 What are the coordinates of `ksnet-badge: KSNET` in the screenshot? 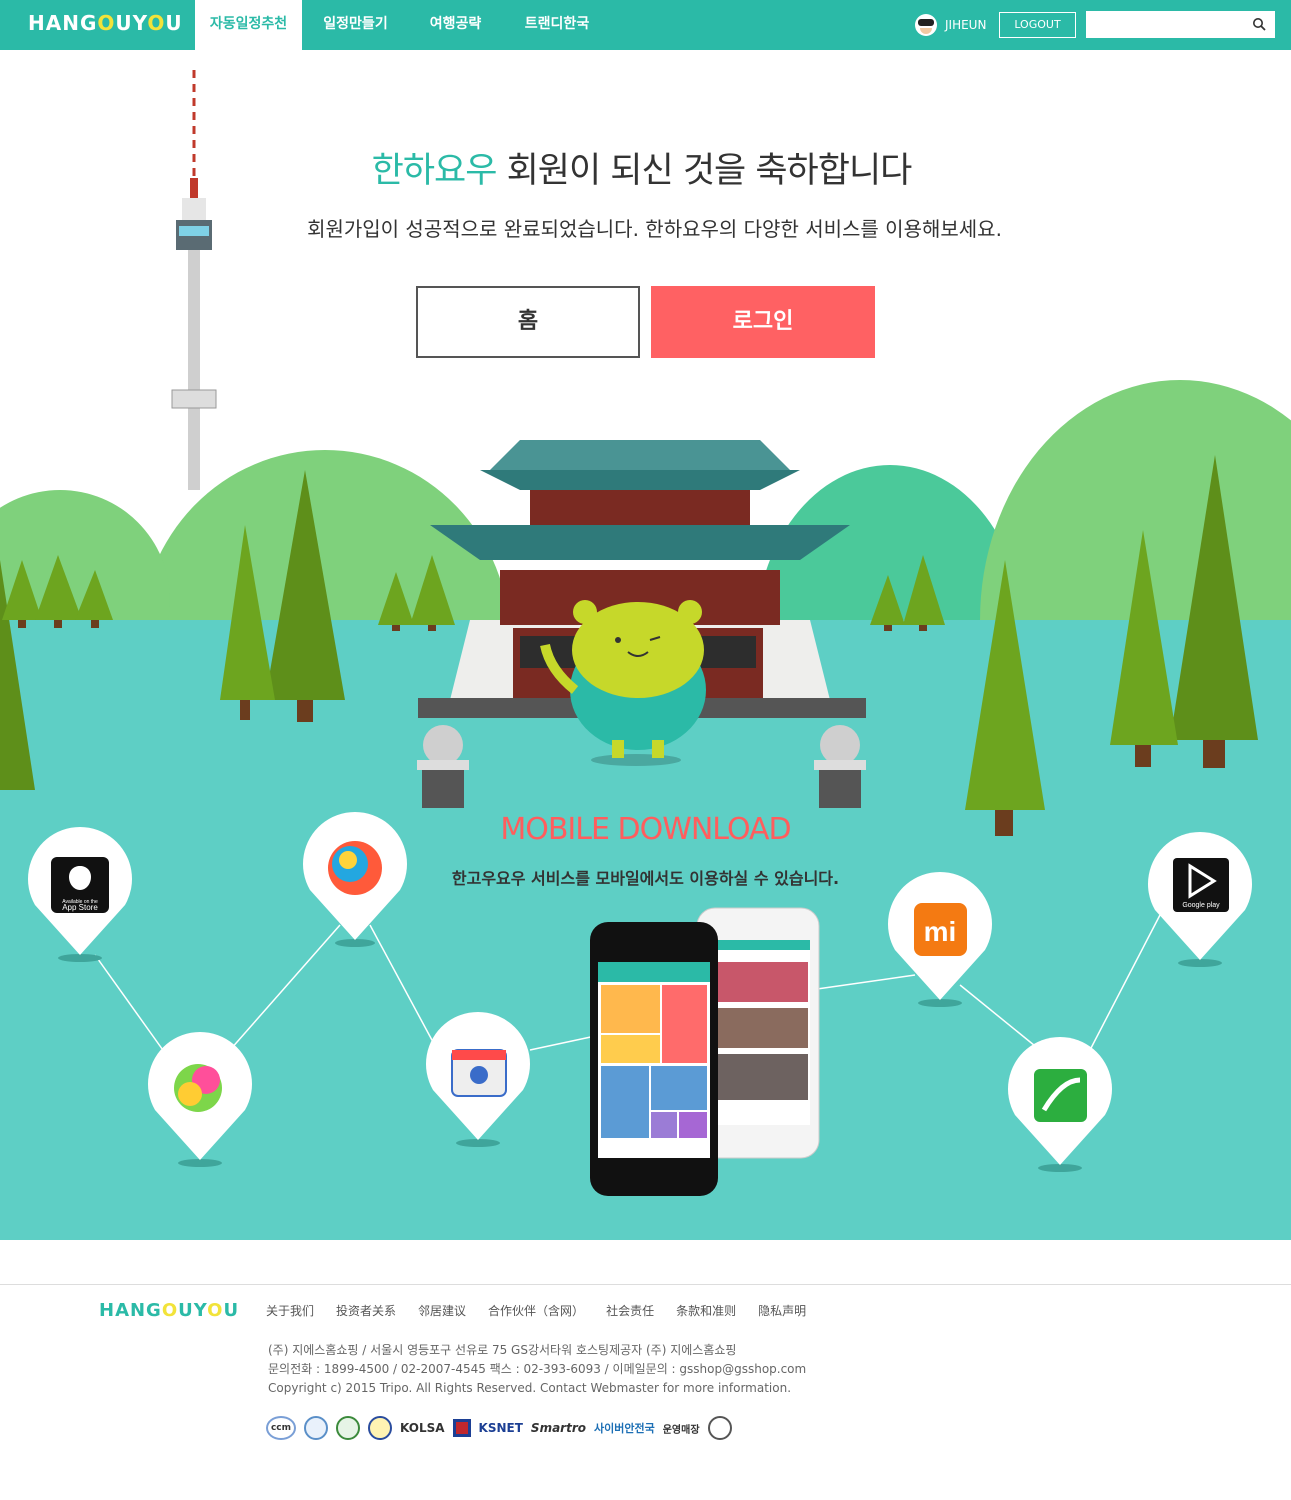 It's located at (500, 1428).